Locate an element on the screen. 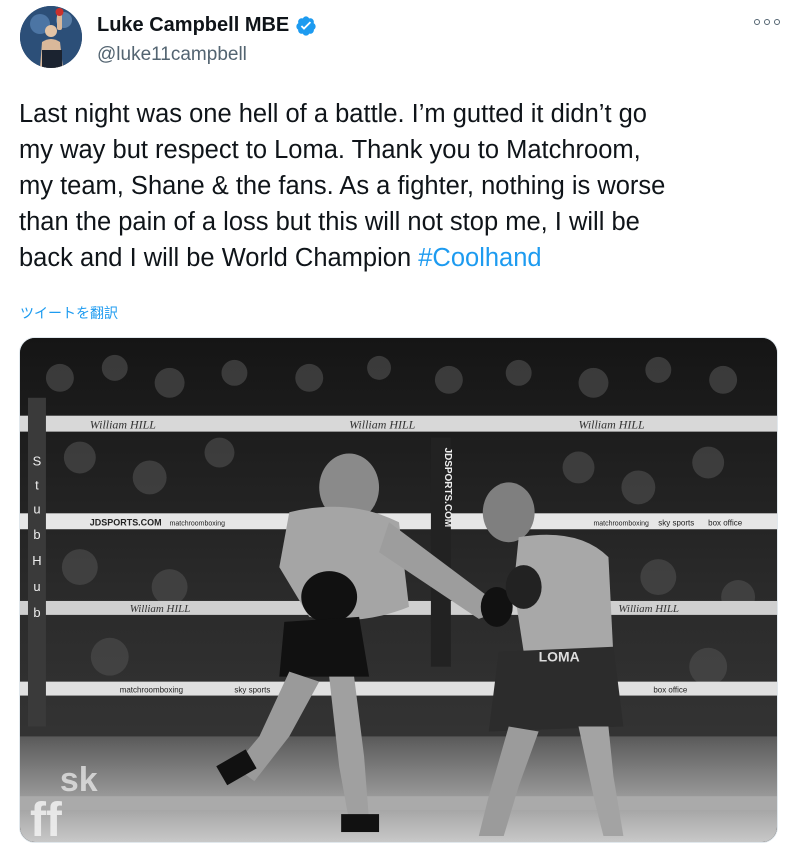 The height and width of the screenshot is (852, 800). tweet-text-line: back and I will be World Champion is located at coordinates (219, 258).